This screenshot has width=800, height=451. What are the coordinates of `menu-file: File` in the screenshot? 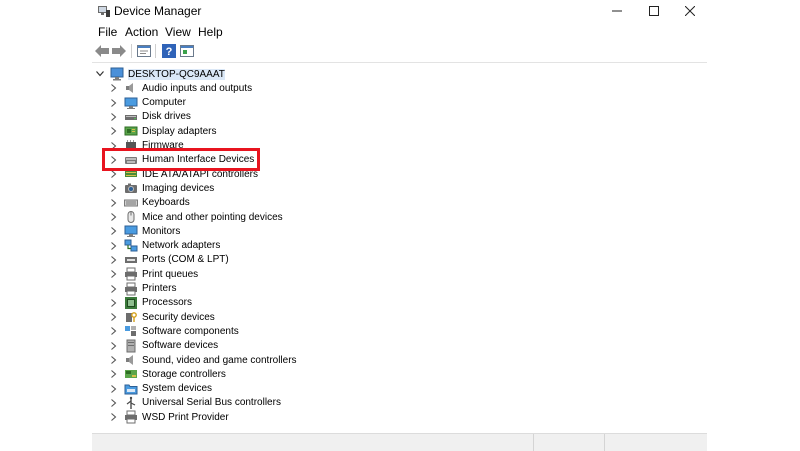 It's located at (107, 32).